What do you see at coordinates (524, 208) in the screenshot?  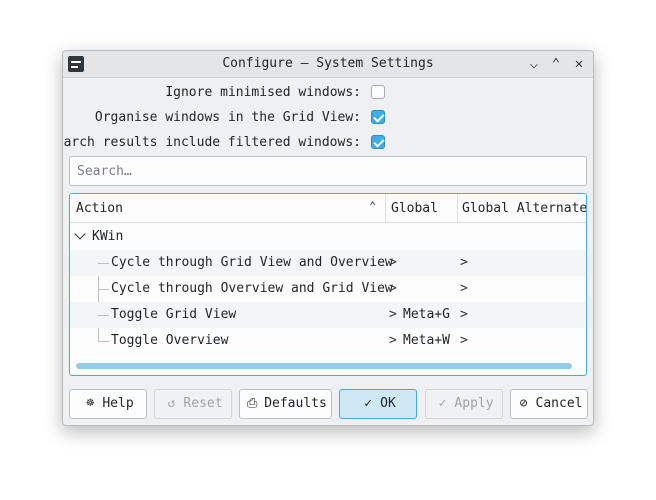 I see `column-header-global-alternate: Global Alternate` at bounding box center [524, 208].